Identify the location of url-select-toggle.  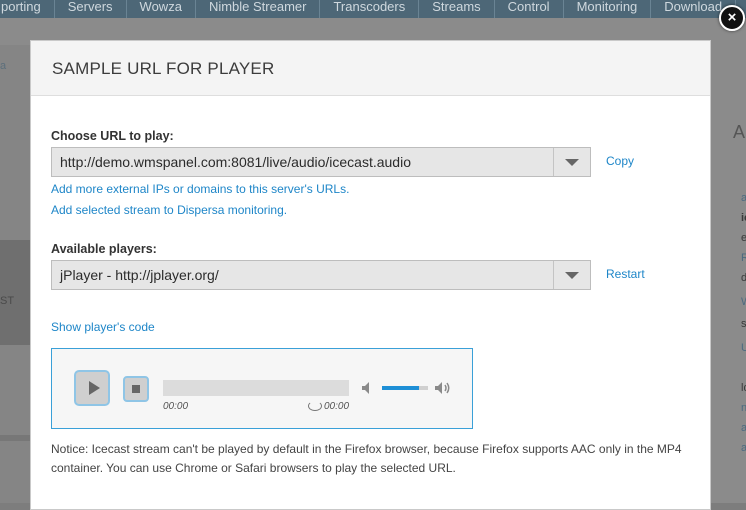
(571, 162).